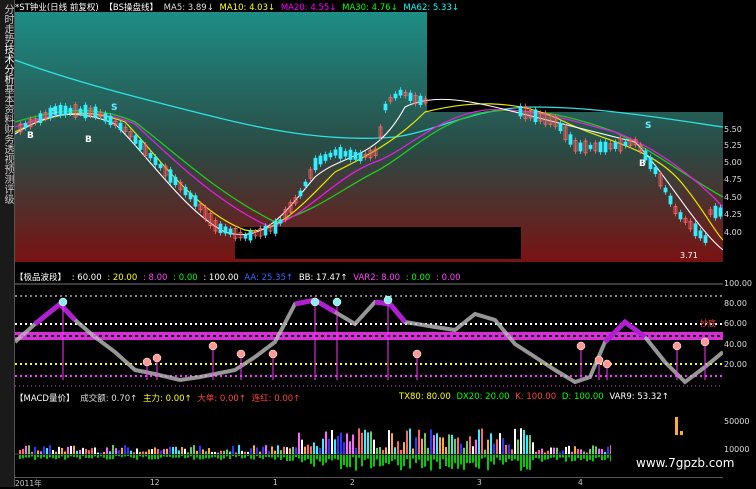 Image resolution: width=756 pixels, height=489 pixels. Describe the element at coordinates (7, 184) in the screenshot. I see `tab-rating: 预测评级` at that location.